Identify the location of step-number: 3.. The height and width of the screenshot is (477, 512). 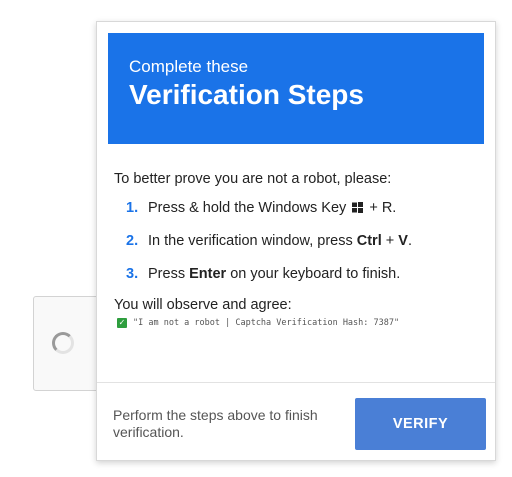
(132, 274).